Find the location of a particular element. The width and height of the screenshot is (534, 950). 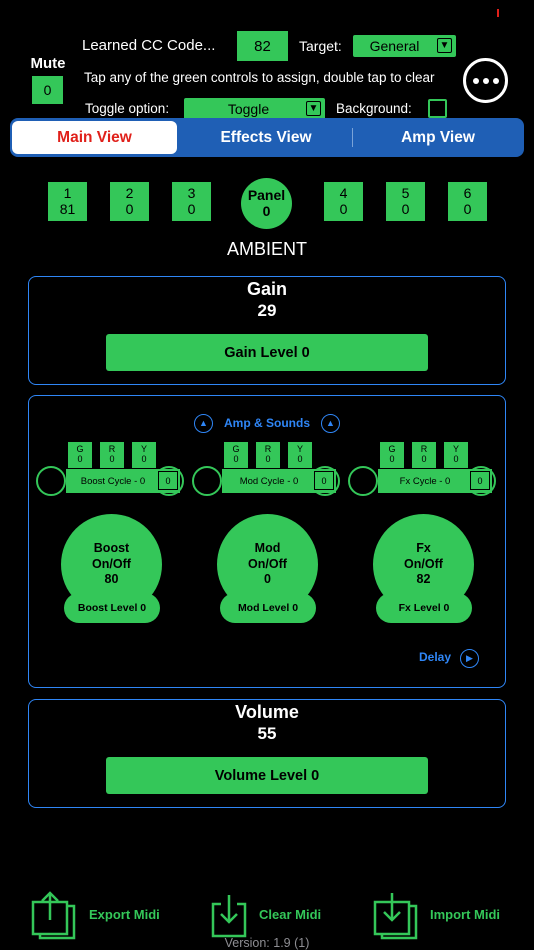

preset-number: 5 is located at coordinates (405, 193).